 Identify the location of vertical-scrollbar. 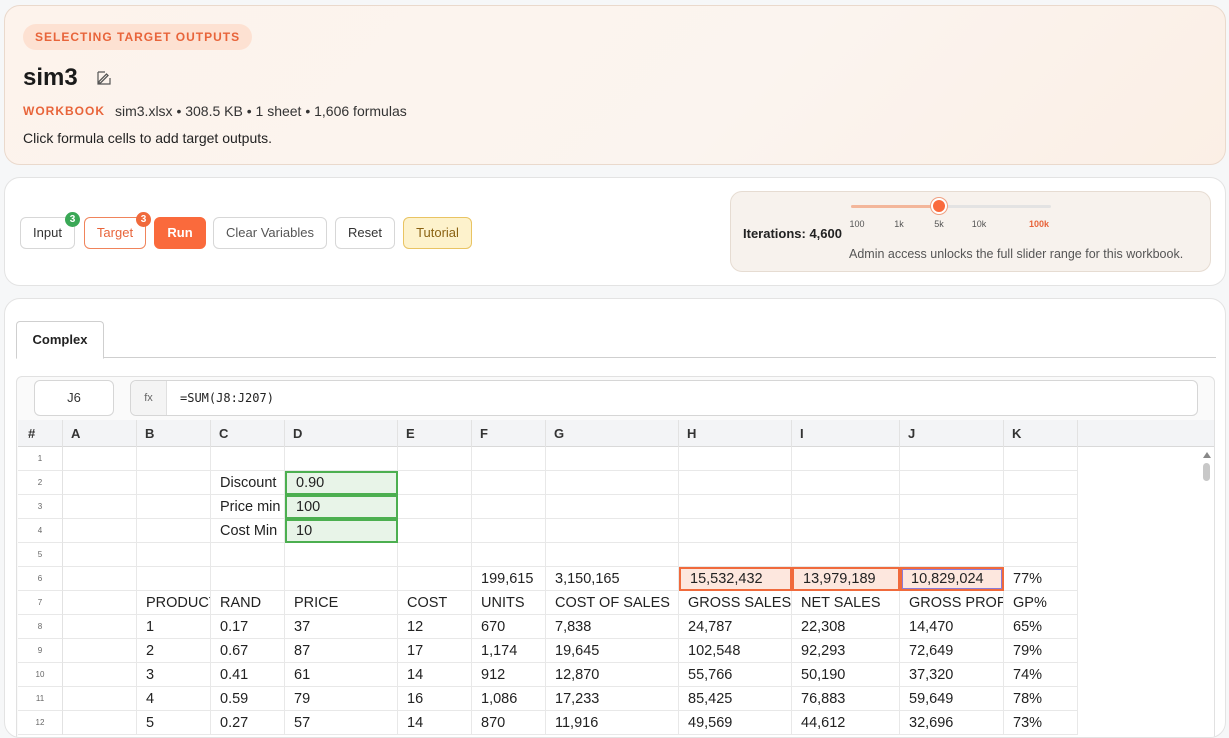
(1207, 592).